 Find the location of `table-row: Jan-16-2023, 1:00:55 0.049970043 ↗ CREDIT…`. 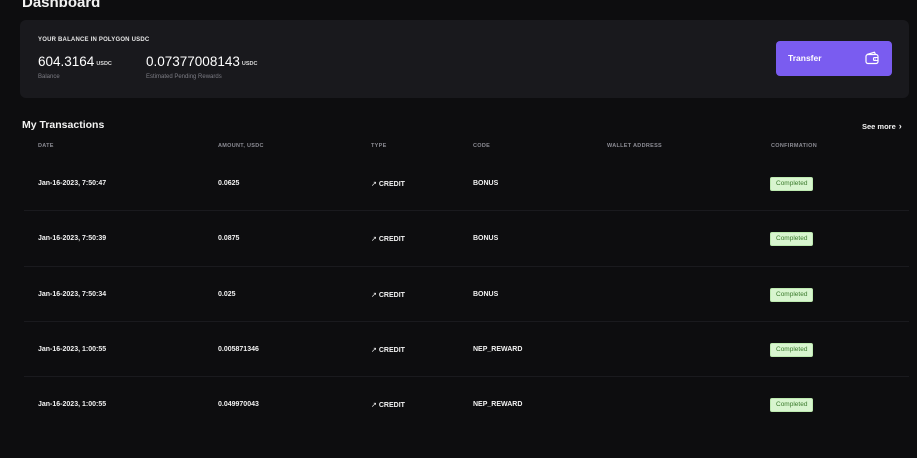

table-row: Jan-16-2023, 1:00:55 0.049970043 ↗ CREDIT… is located at coordinates (466, 404).